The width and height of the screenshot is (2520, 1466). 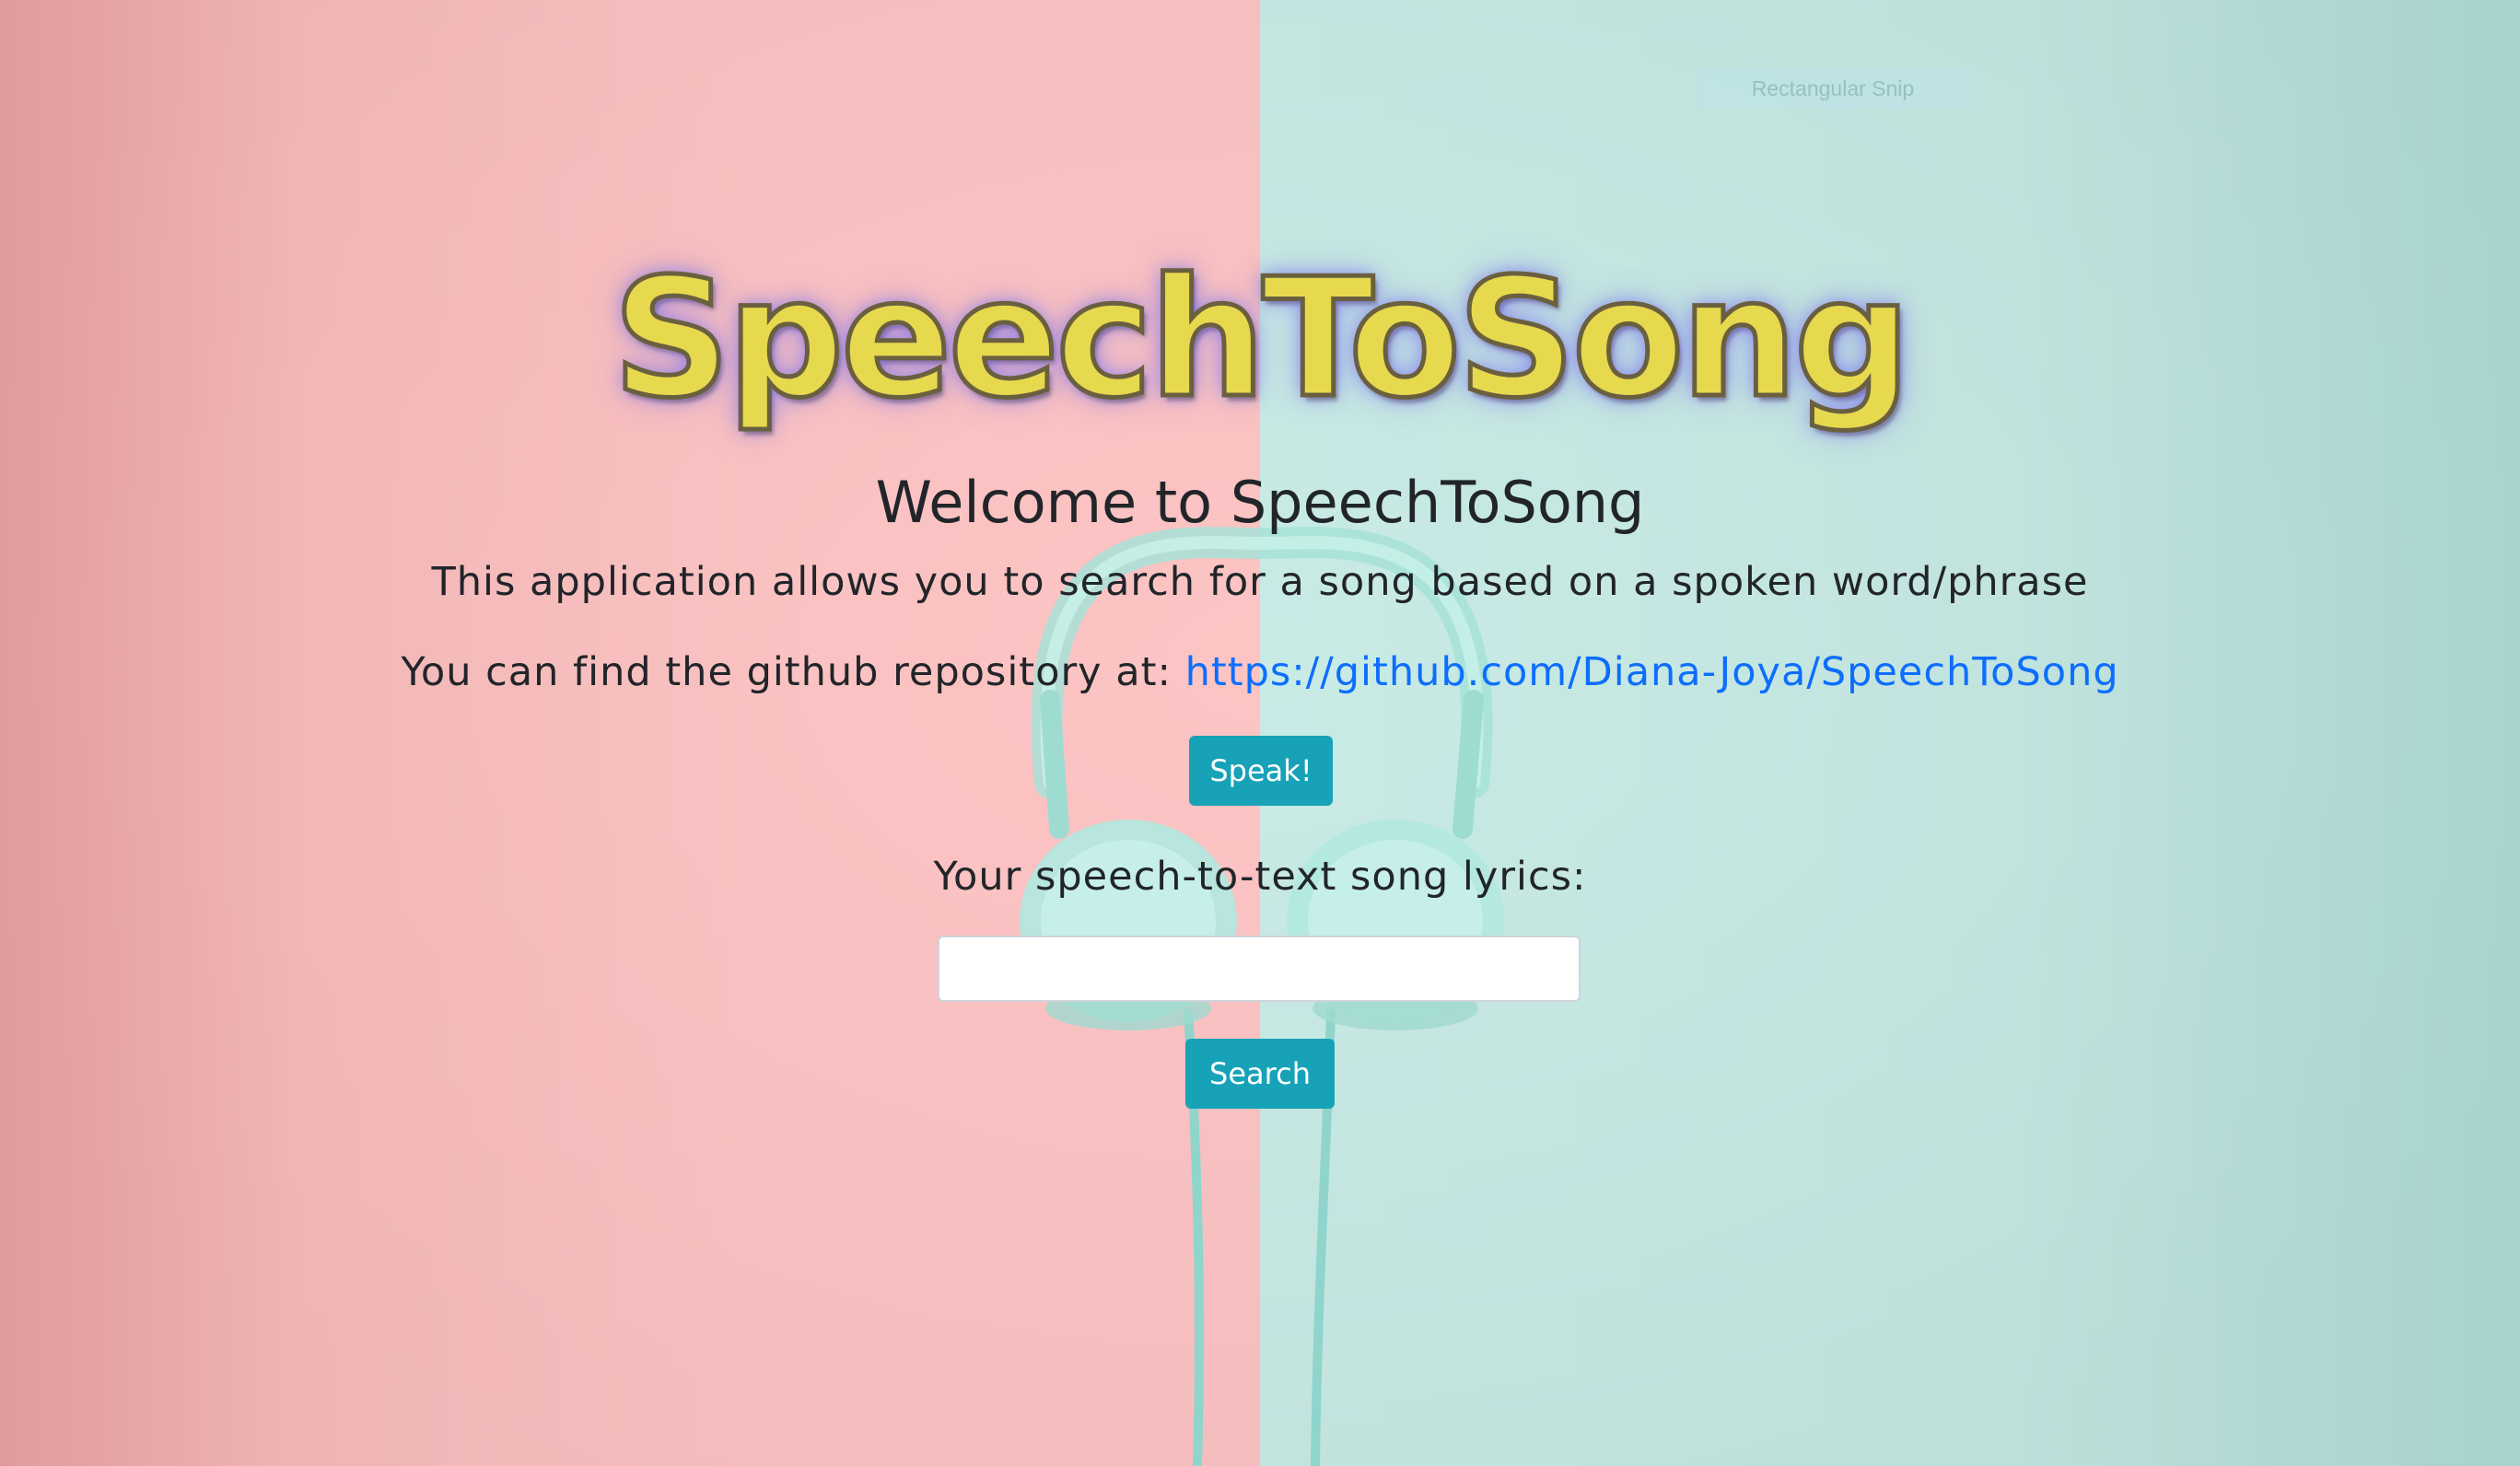 What do you see at coordinates (1262, 338) in the screenshot?
I see `logo: SpeechToSong` at bounding box center [1262, 338].